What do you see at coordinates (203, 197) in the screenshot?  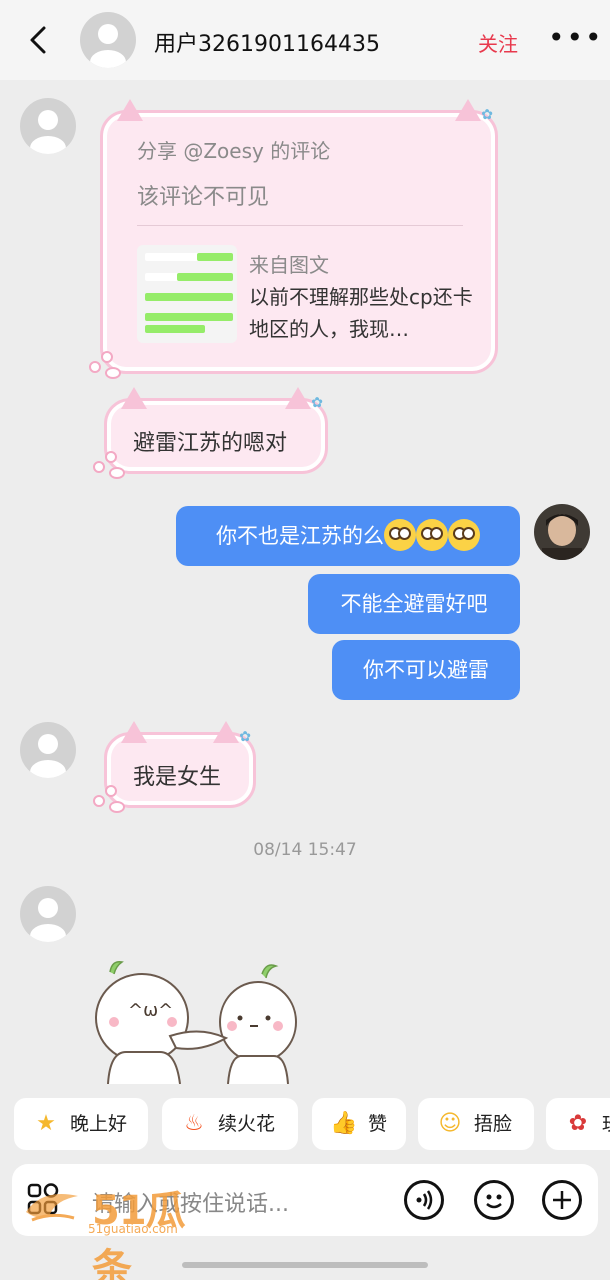 I see `hidden-comment-notice: 该评论不可见` at bounding box center [203, 197].